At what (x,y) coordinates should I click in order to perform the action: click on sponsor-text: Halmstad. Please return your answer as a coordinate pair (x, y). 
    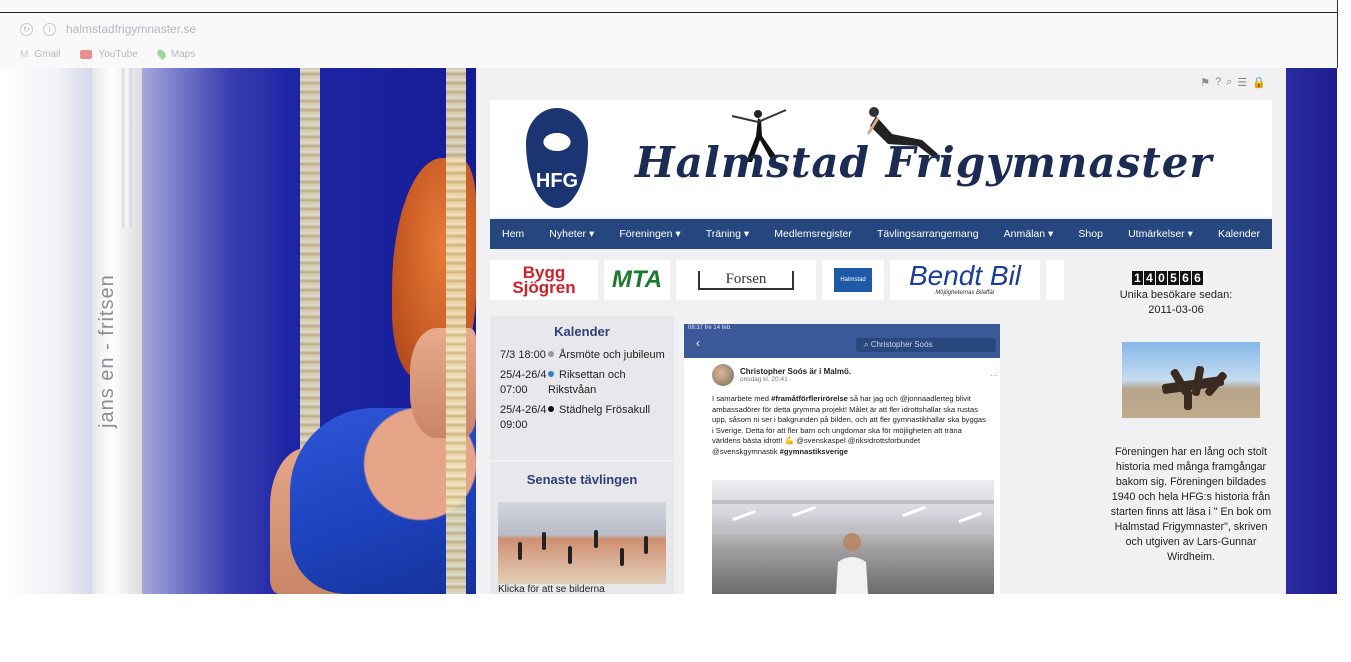
    Looking at the image, I should click on (853, 280).